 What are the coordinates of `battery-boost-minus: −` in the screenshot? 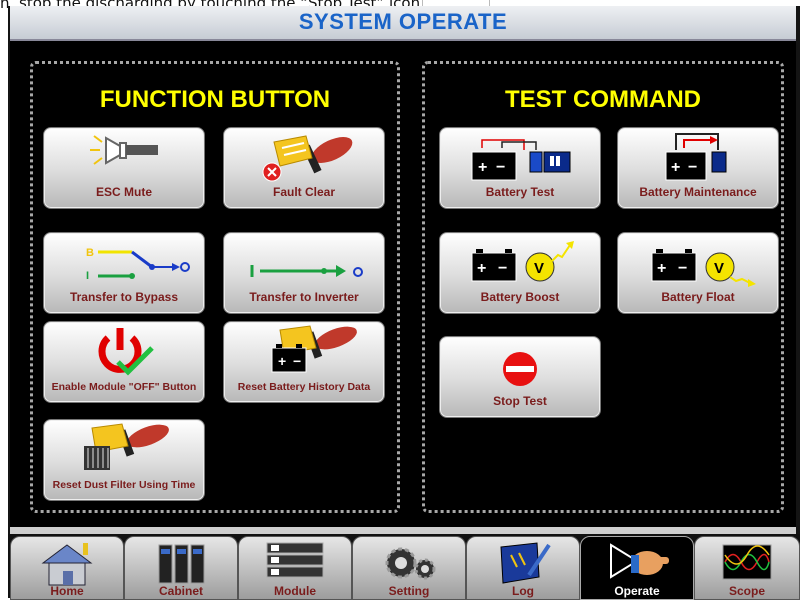 It's located at (502, 268).